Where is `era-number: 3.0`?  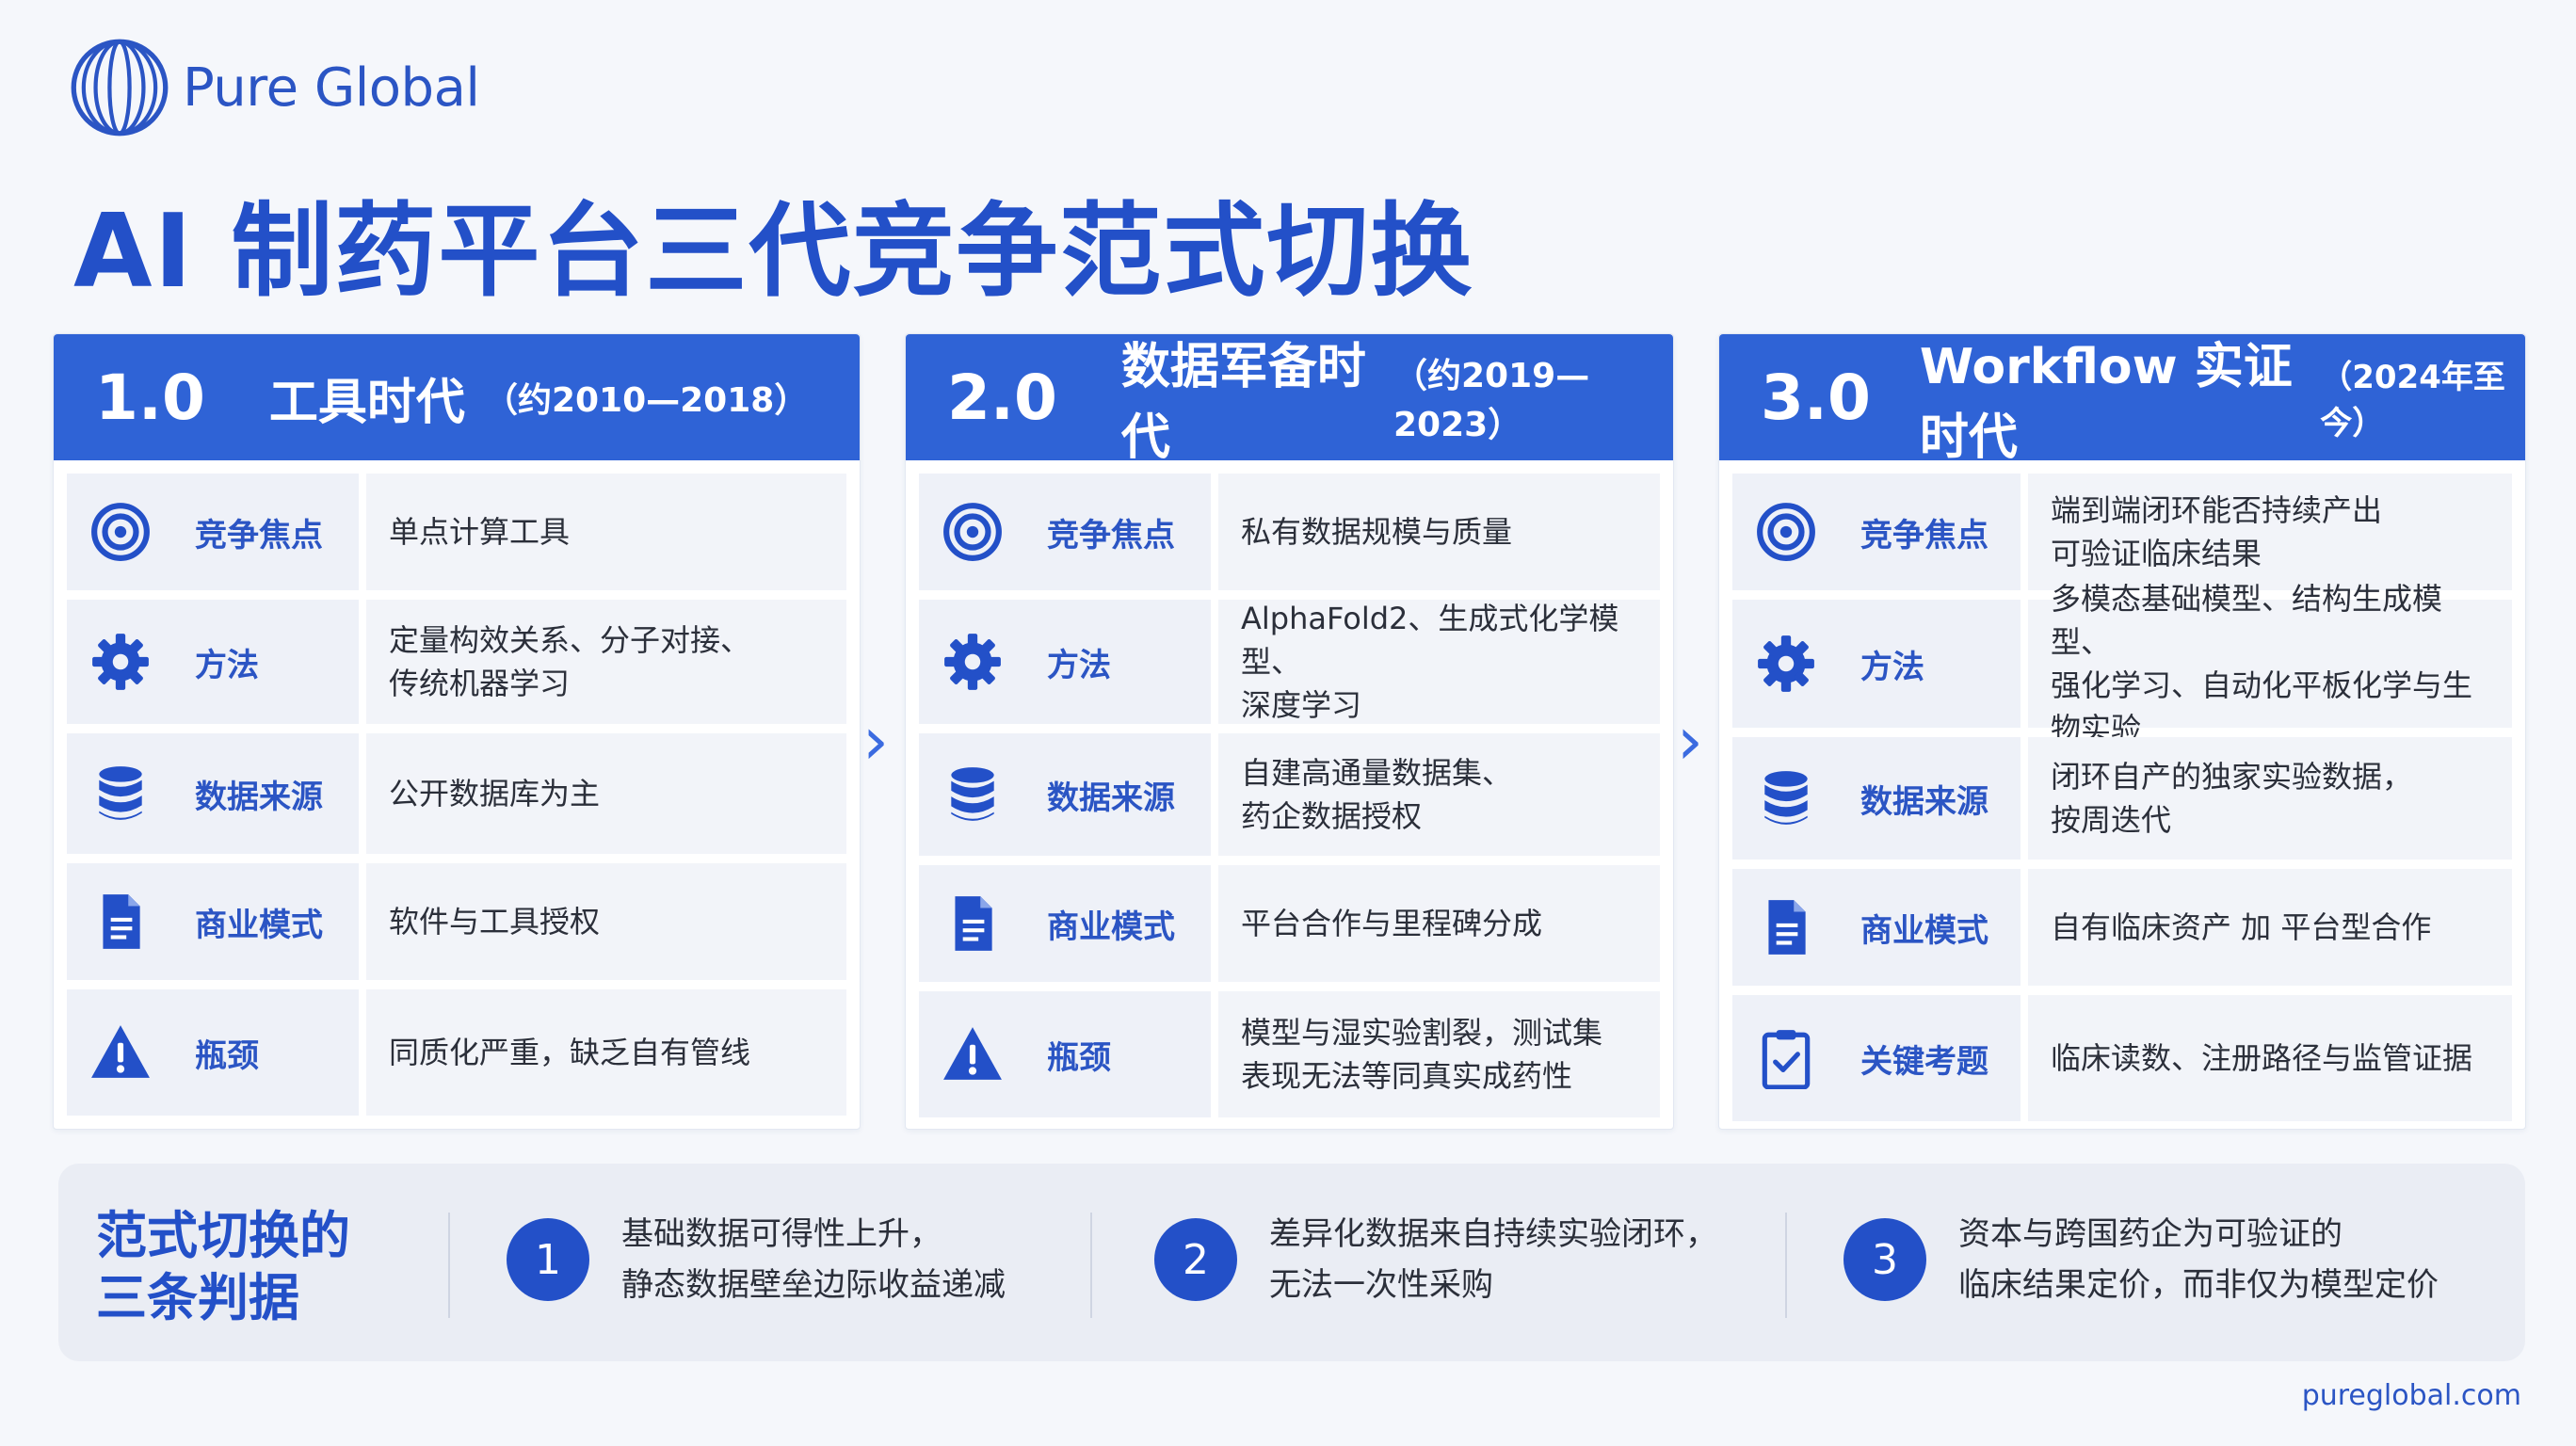 era-number: 3.0 is located at coordinates (1816, 397).